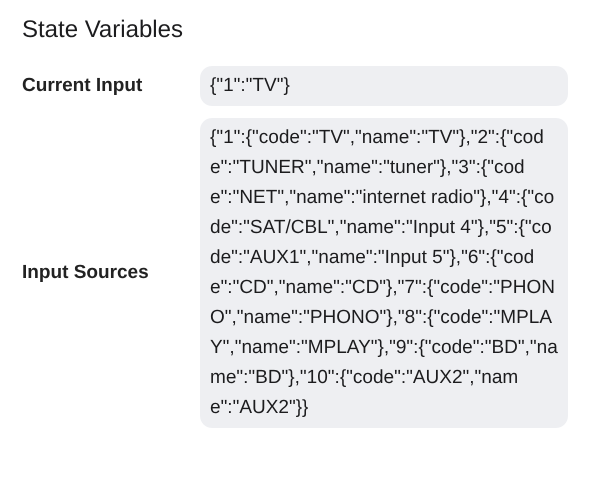 This screenshot has width=590, height=500. Describe the element at coordinates (103, 30) in the screenshot. I see `section-title: State Variables` at that location.